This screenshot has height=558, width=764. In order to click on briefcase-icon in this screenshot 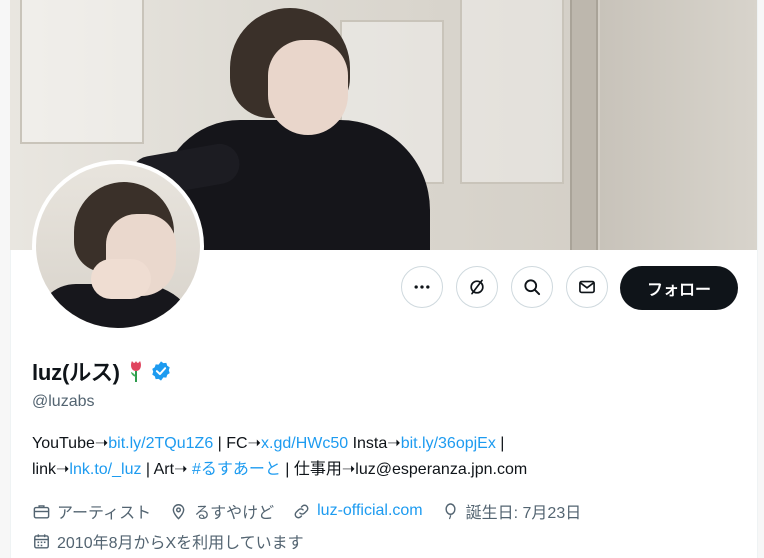, I will do `click(41, 511)`.